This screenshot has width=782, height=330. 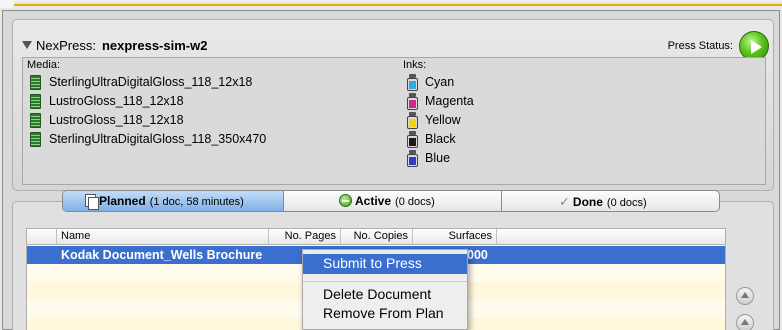 I want to click on press-status-label: Press Status:, so click(x=700, y=46).